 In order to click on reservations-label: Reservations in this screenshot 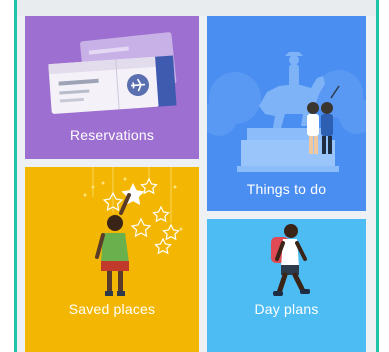, I will do `click(112, 135)`.